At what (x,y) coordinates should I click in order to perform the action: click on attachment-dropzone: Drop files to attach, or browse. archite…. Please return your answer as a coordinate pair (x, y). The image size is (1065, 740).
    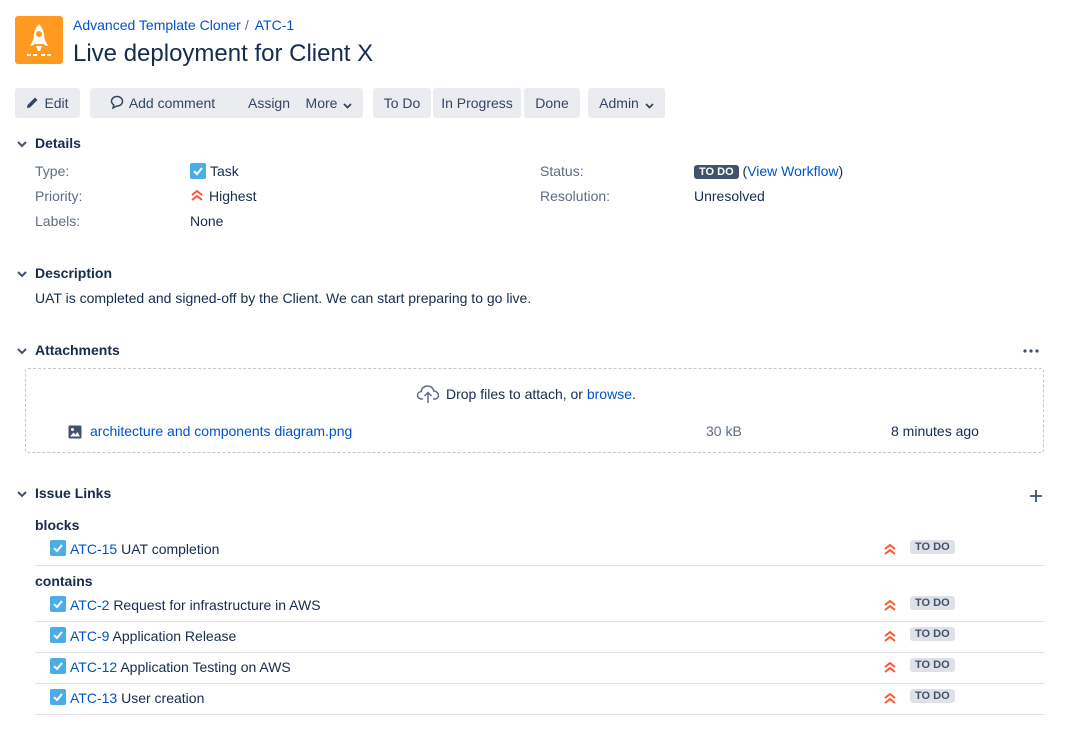
    Looking at the image, I should click on (534, 410).